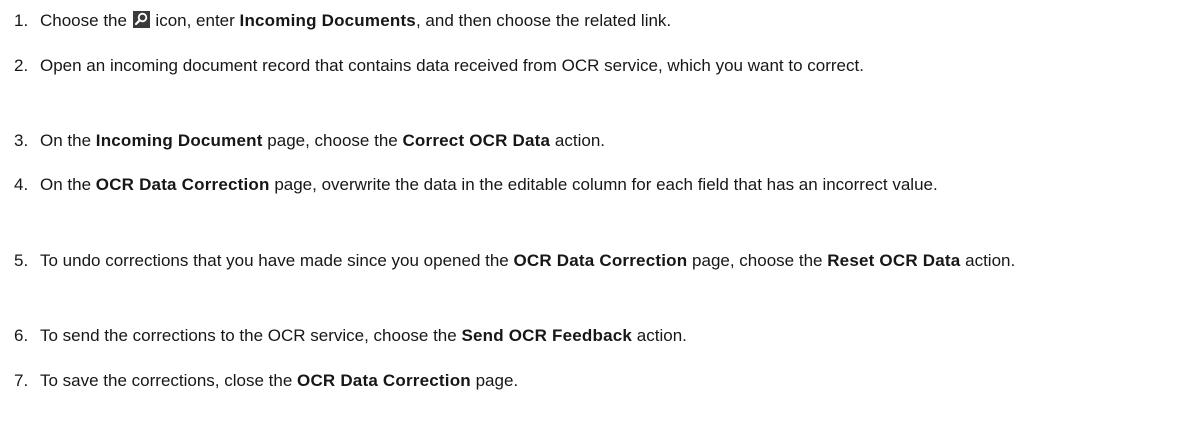 This screenshot has height=425, width=1199. I want to click on step-number: 7., so click(21, 380).